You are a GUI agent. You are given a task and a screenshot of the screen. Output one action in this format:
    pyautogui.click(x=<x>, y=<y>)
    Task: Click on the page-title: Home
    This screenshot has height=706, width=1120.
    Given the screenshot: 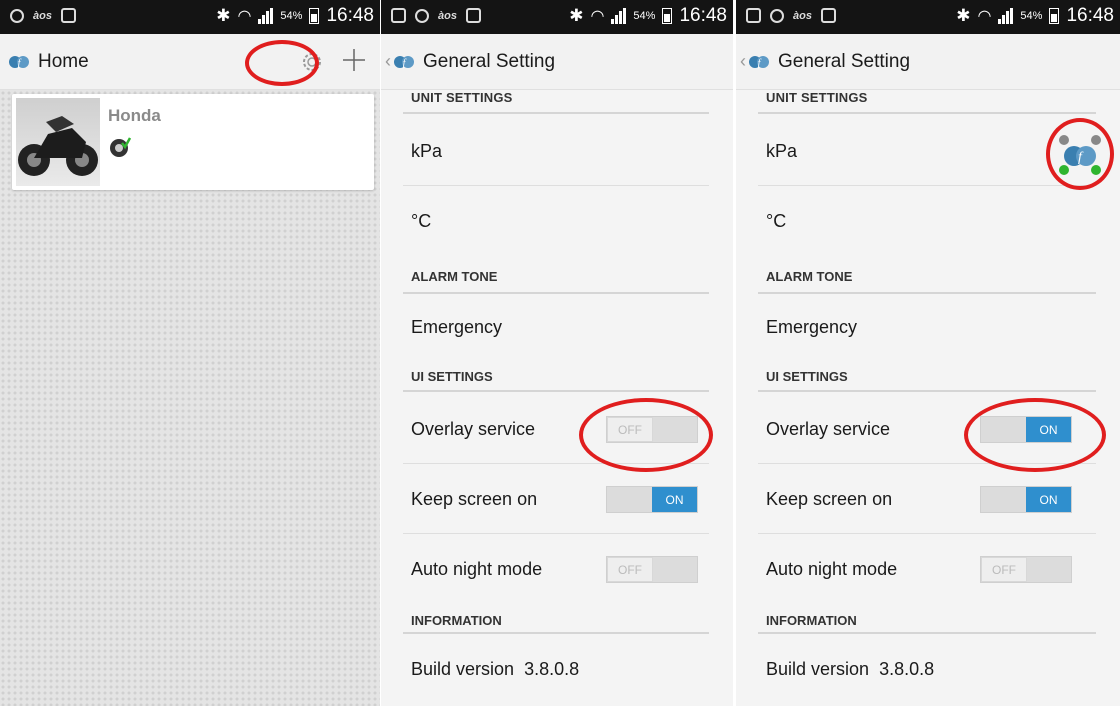 What is the action you would take?
    pyautogui.click(x=63, y=61)
    